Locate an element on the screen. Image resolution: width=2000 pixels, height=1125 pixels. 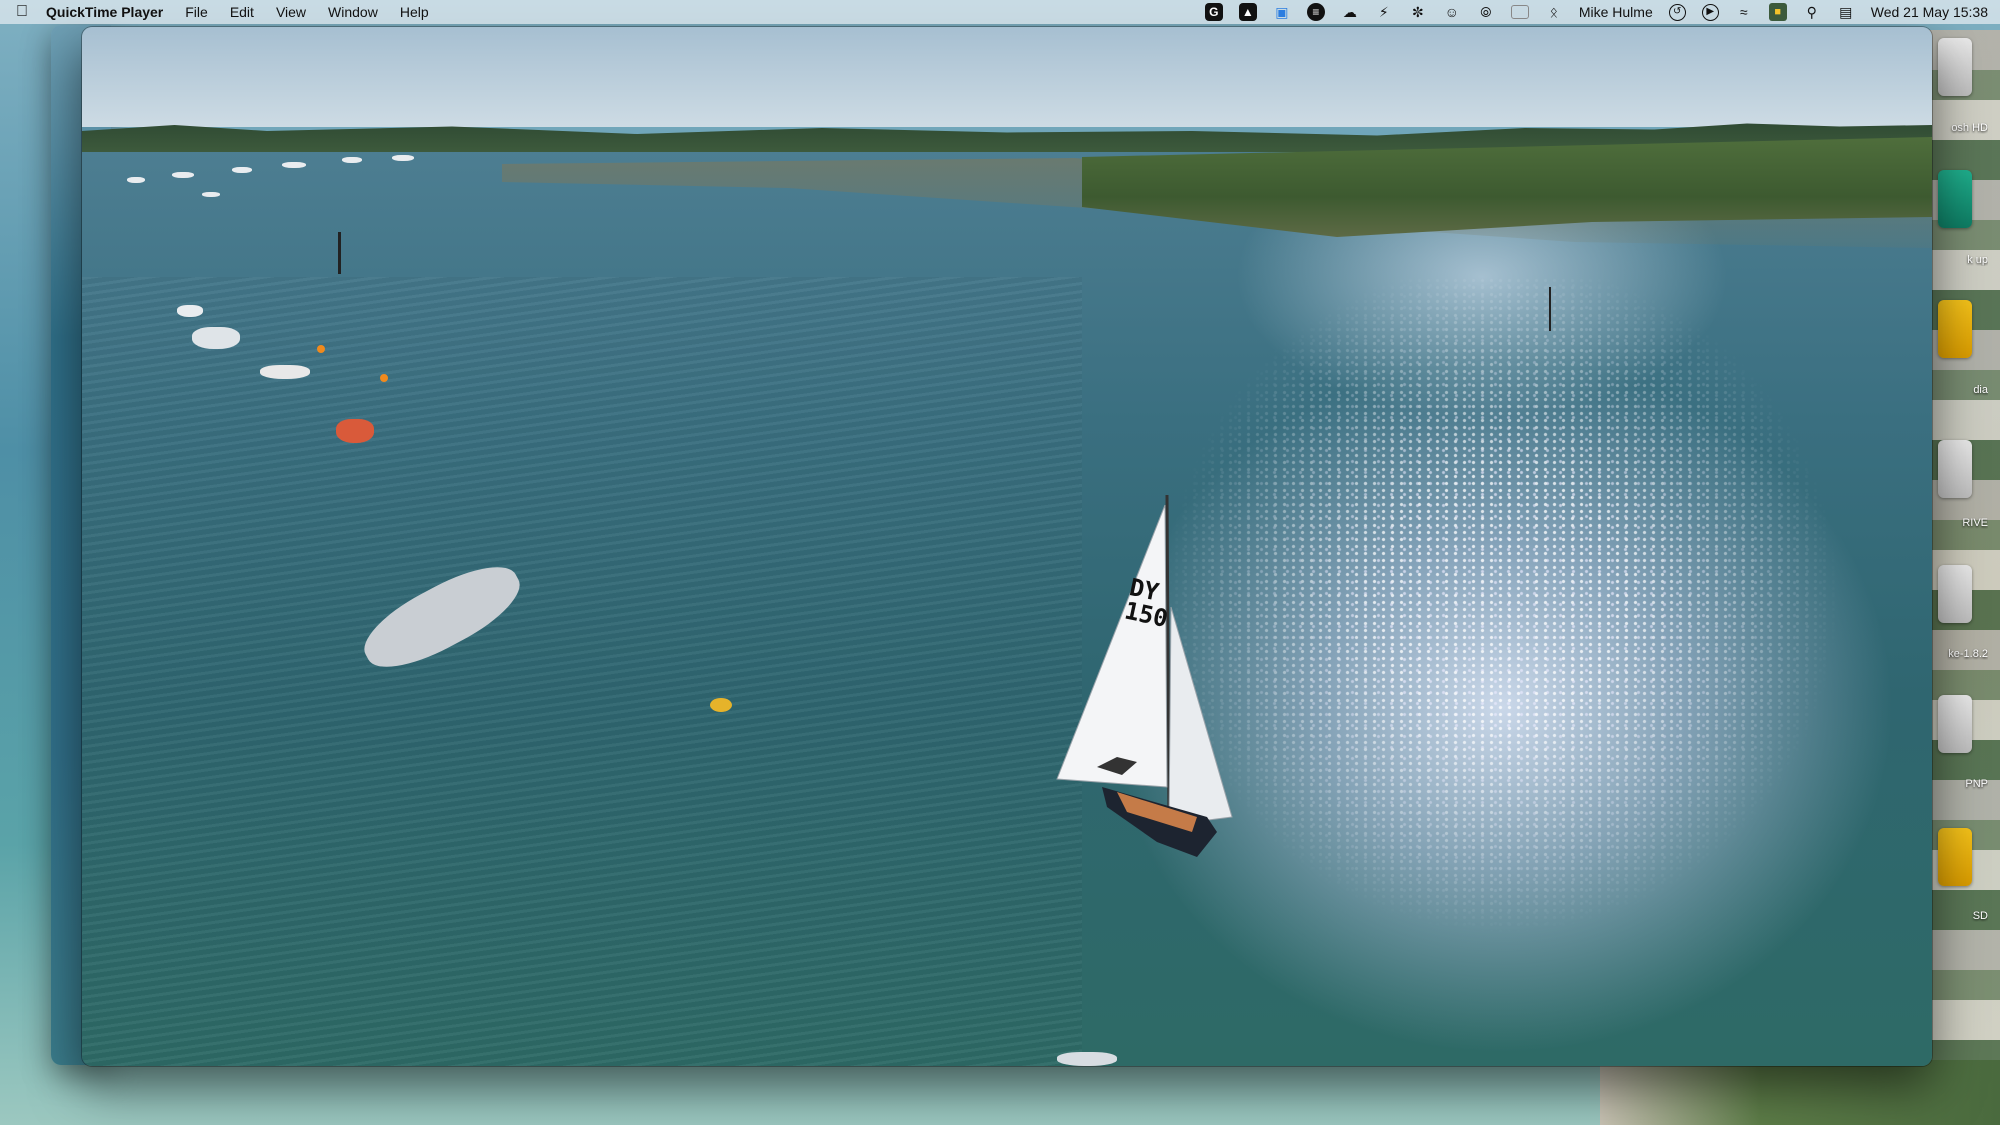
menu-window: Window is located at coordinates (353, 12).